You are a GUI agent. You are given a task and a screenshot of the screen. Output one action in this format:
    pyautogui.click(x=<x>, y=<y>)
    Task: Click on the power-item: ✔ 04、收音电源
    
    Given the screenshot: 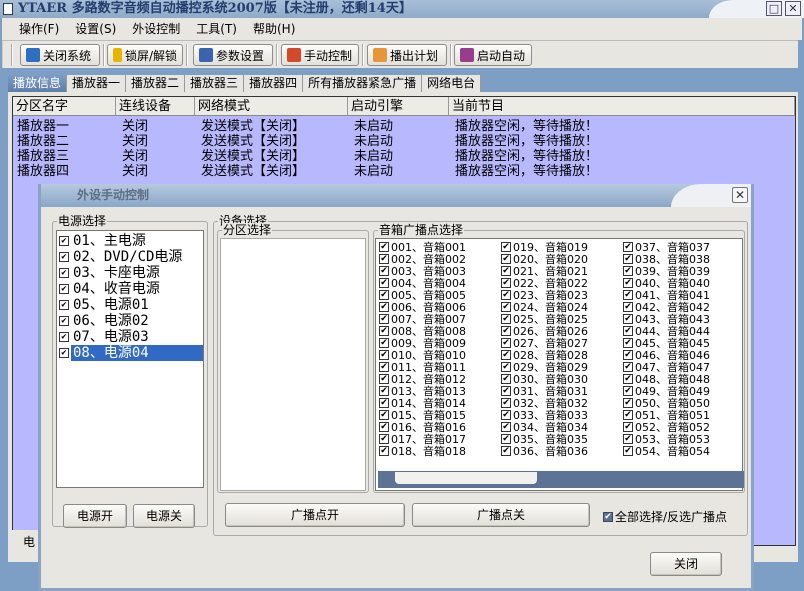 What is the action you would take?
    pyautogui.click(x=132, y=289)
    